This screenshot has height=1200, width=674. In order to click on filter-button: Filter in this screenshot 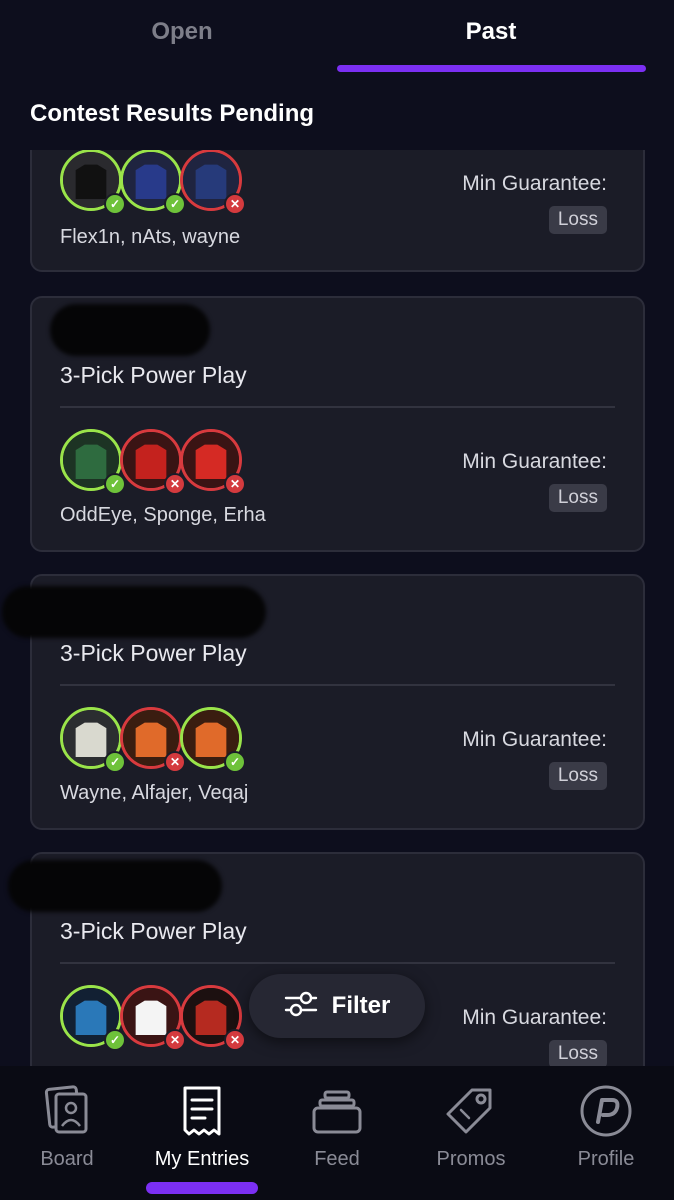, I will do `click(337, 1006)`.